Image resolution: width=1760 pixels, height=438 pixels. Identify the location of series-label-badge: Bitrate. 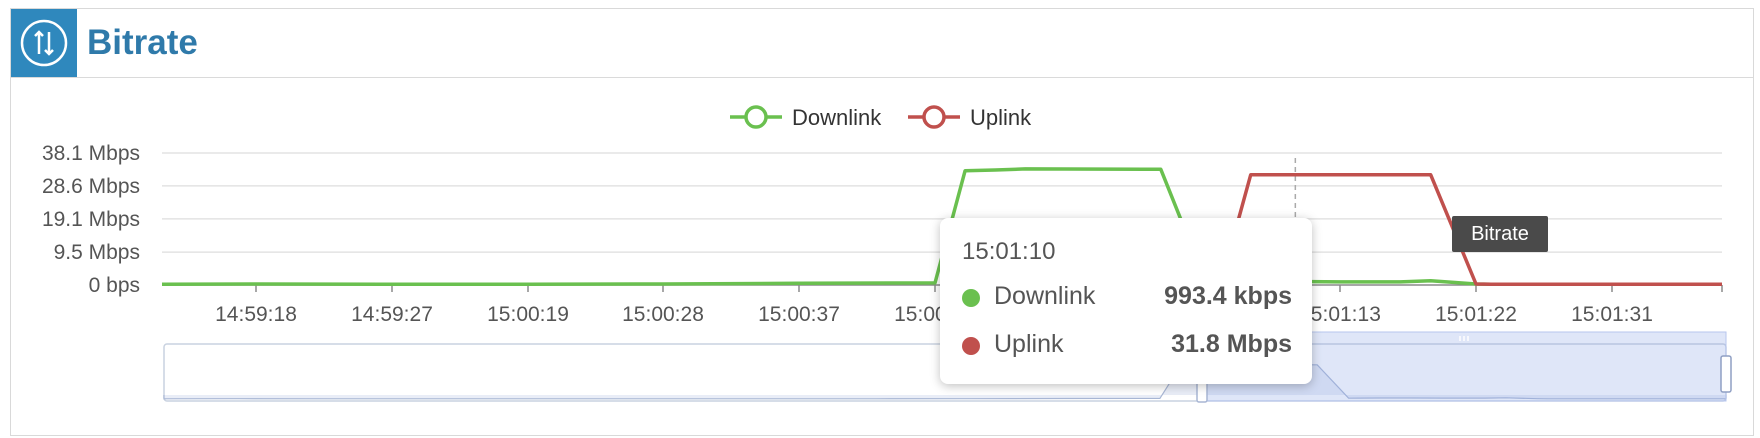
(1500, 234).